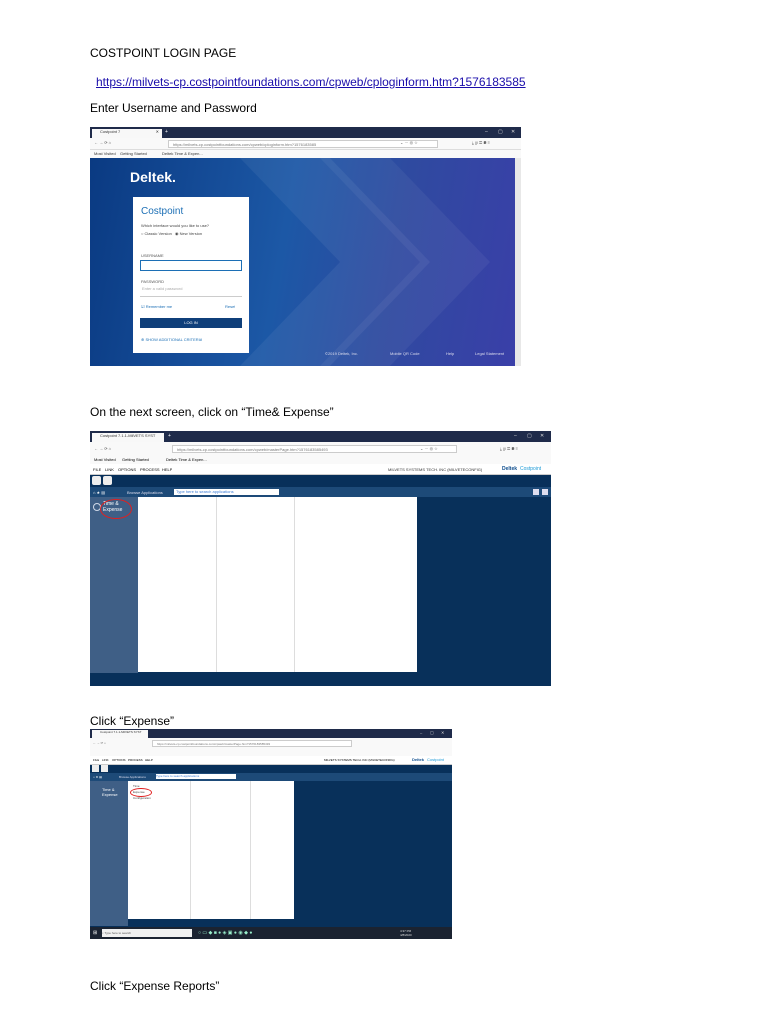  Describe the element at coordinates (117, 933) in the screenshot. I see `taskbar-search-label: Type here to search` at that location.